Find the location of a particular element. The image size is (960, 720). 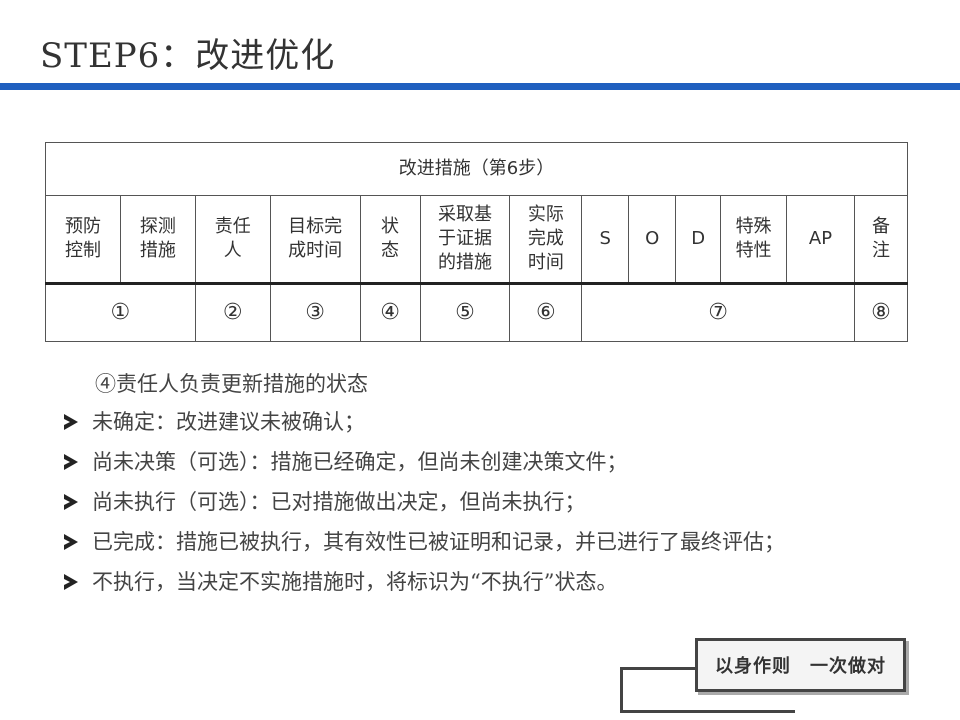

col-status: 状 态 is located at coordinates (390, 240).